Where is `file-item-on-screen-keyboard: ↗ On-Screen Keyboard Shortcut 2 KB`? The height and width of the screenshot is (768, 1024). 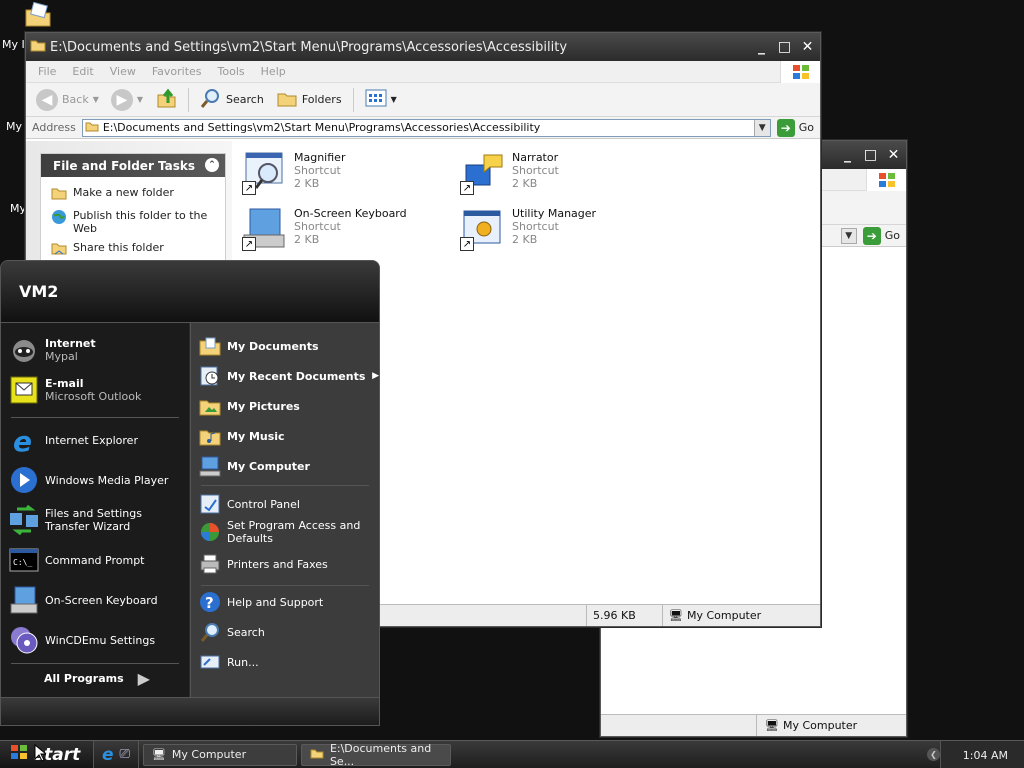
file-item-on-screen-keyboard: ↗ On-Screen Keyboard Shortcut 2 KB is located at coordinates (324, 229).